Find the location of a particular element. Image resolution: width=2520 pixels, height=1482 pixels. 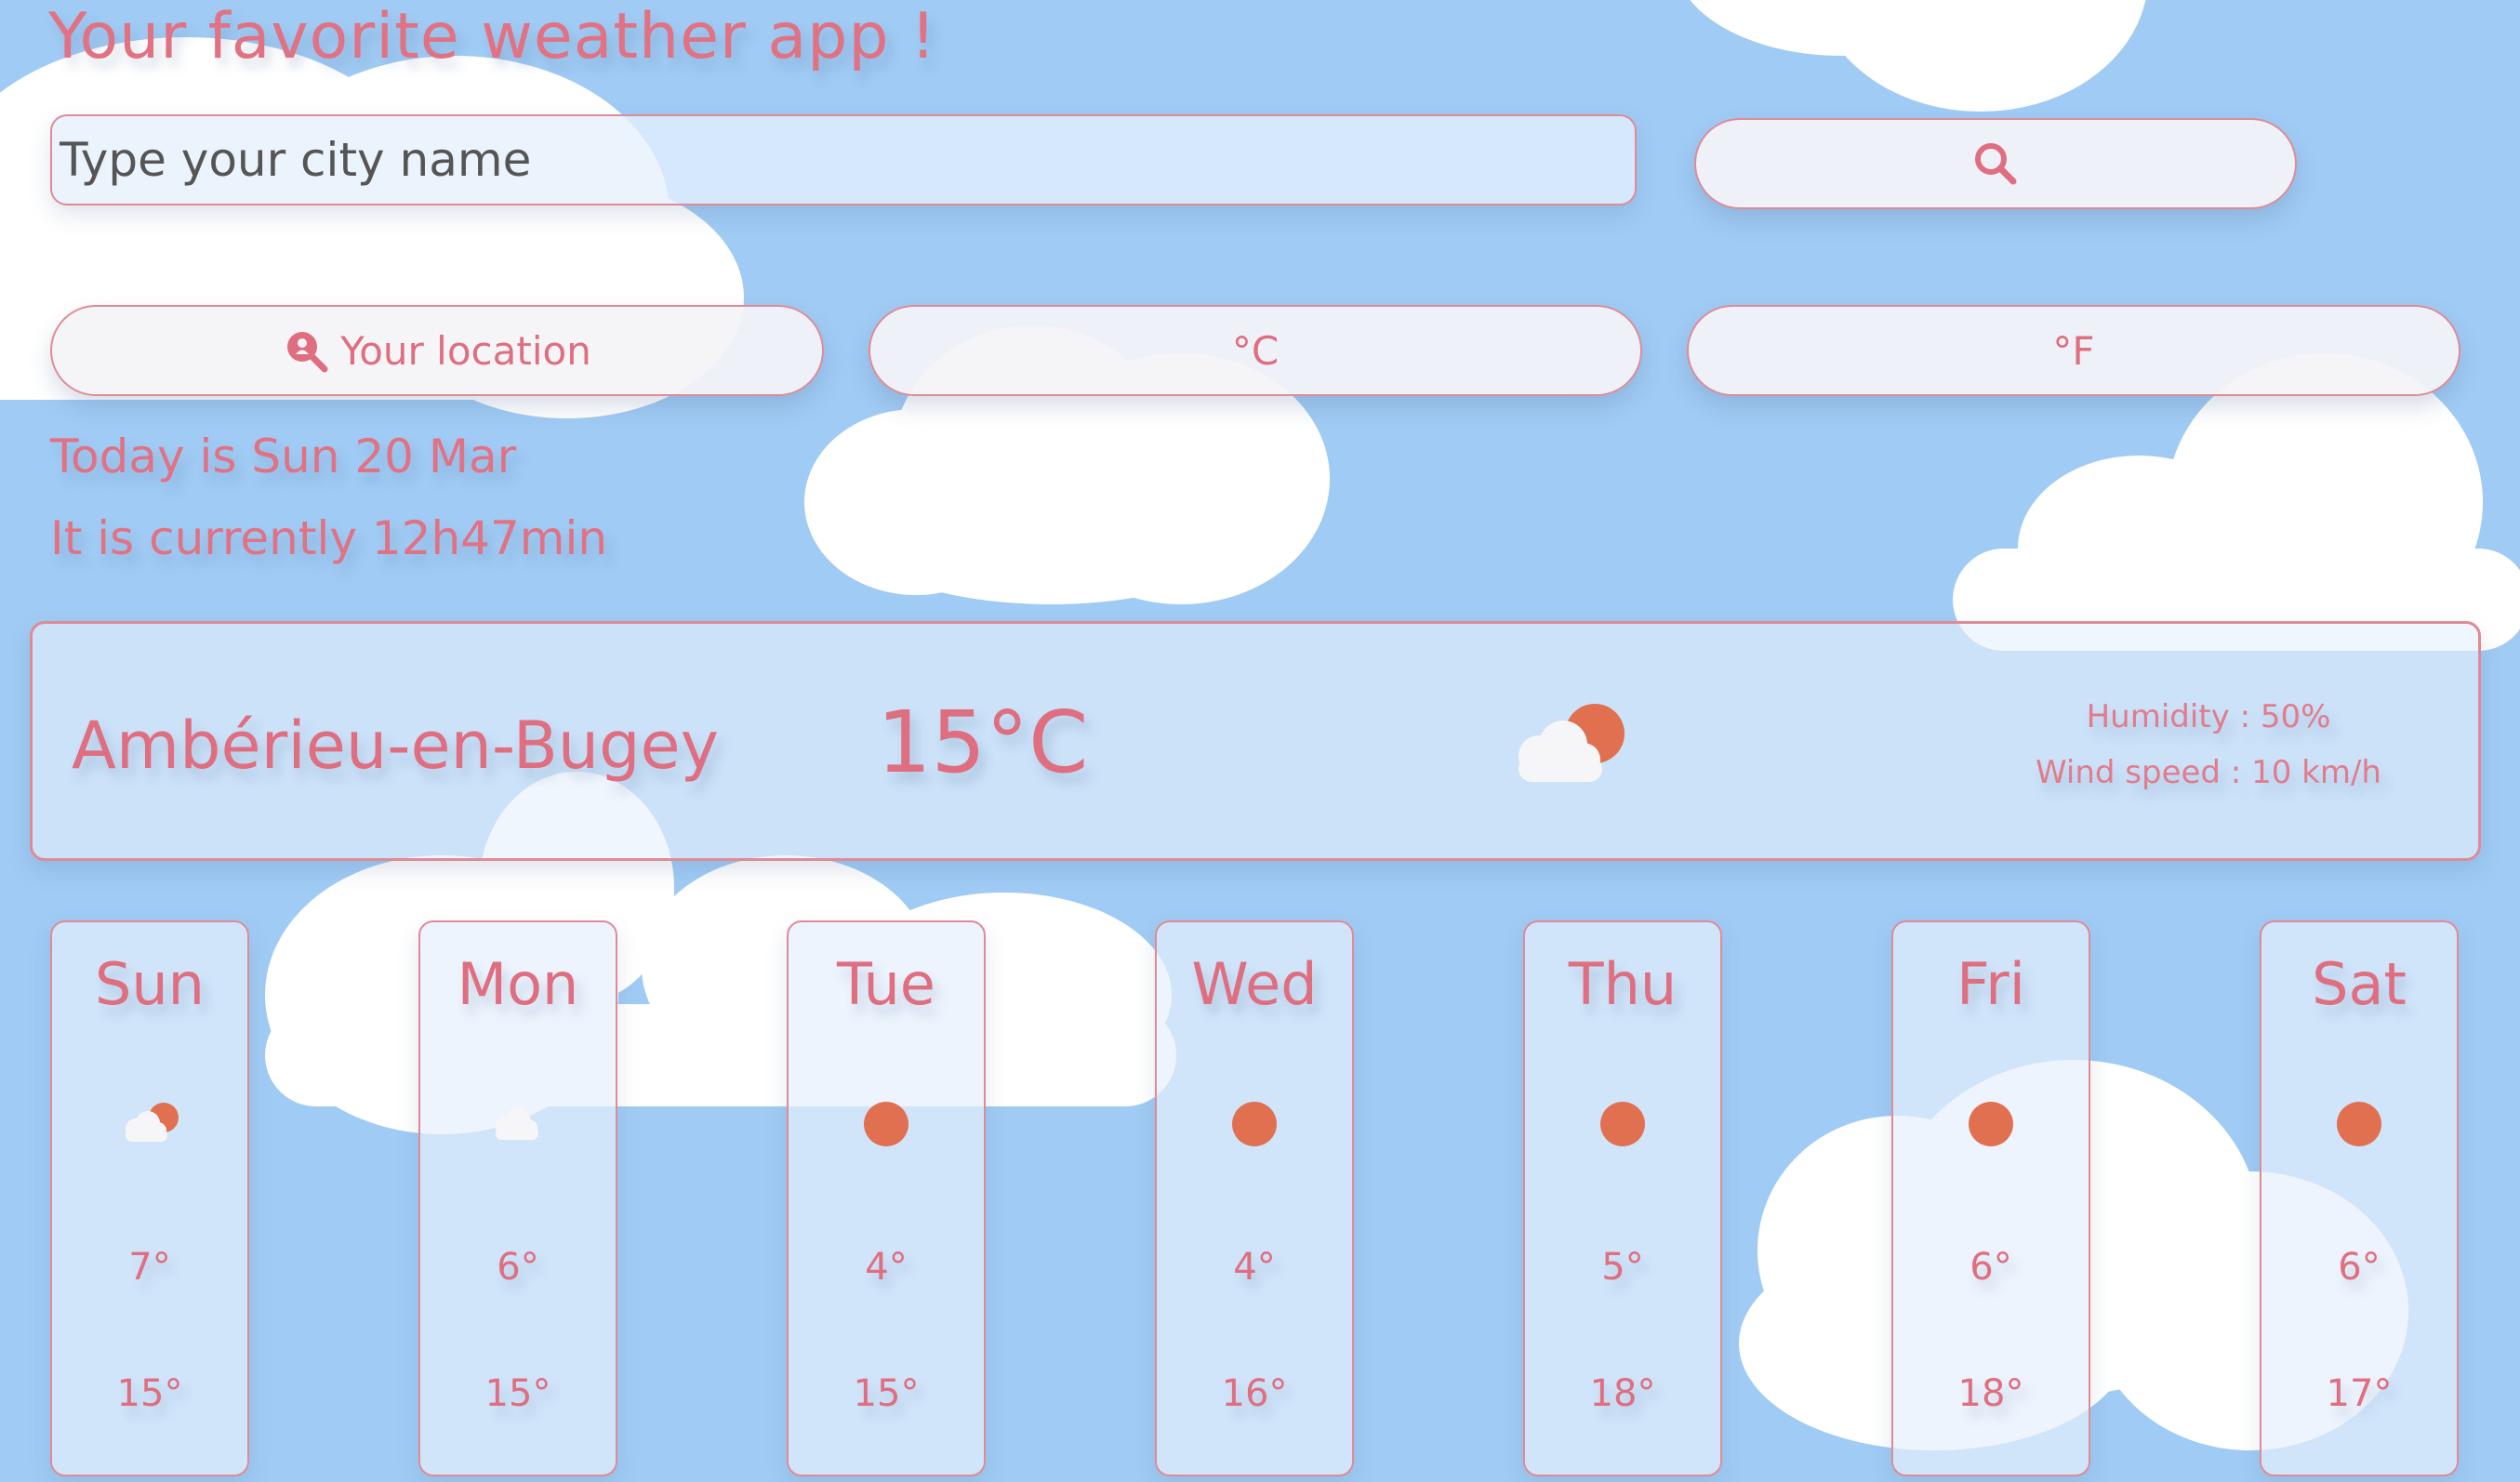

your-location-button: Your location is located at coordinates (437, 350).